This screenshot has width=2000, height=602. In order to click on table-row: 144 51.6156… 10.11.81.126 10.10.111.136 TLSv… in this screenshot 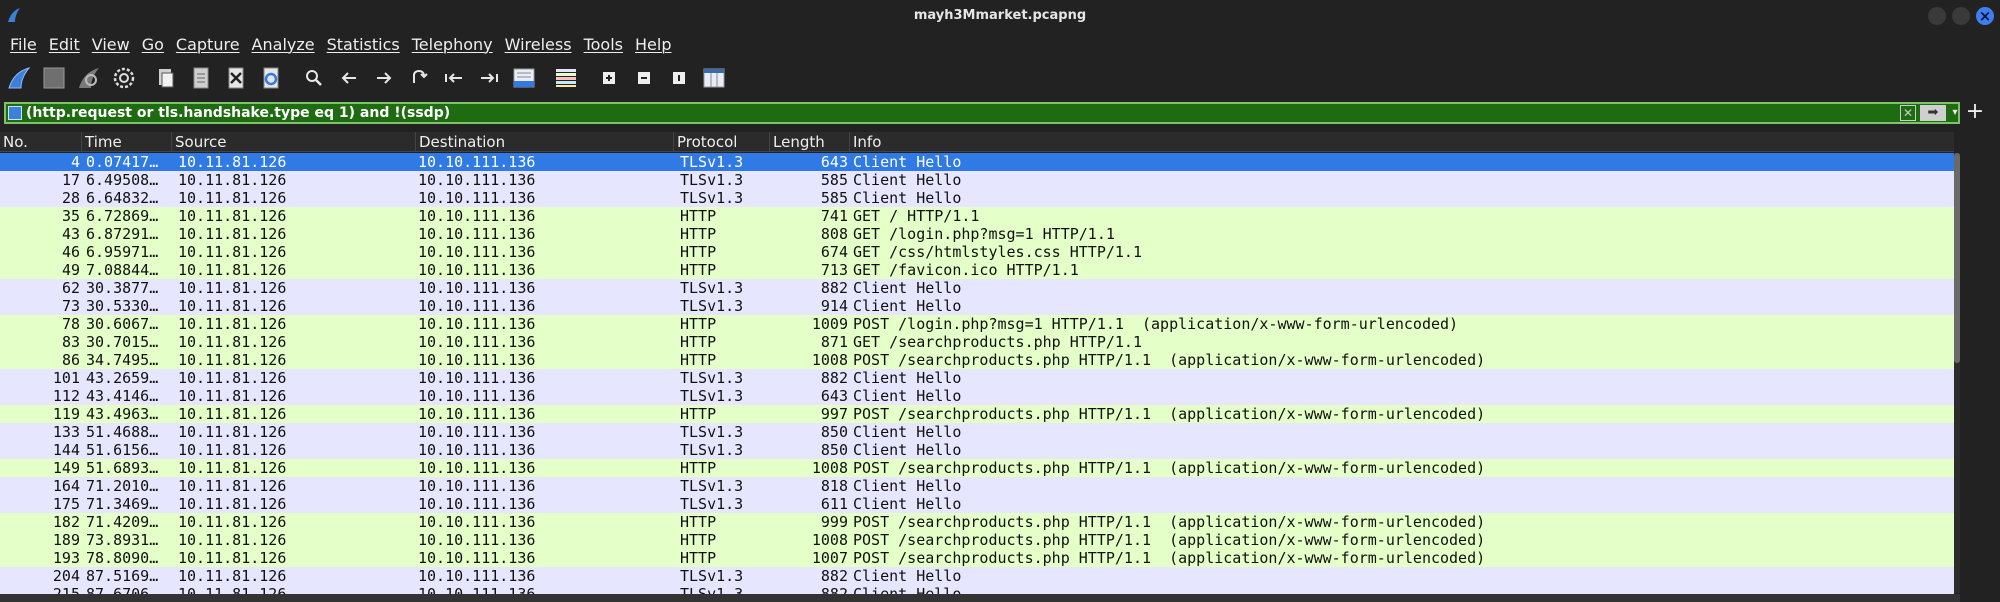, I will do `click(977, 450)`.